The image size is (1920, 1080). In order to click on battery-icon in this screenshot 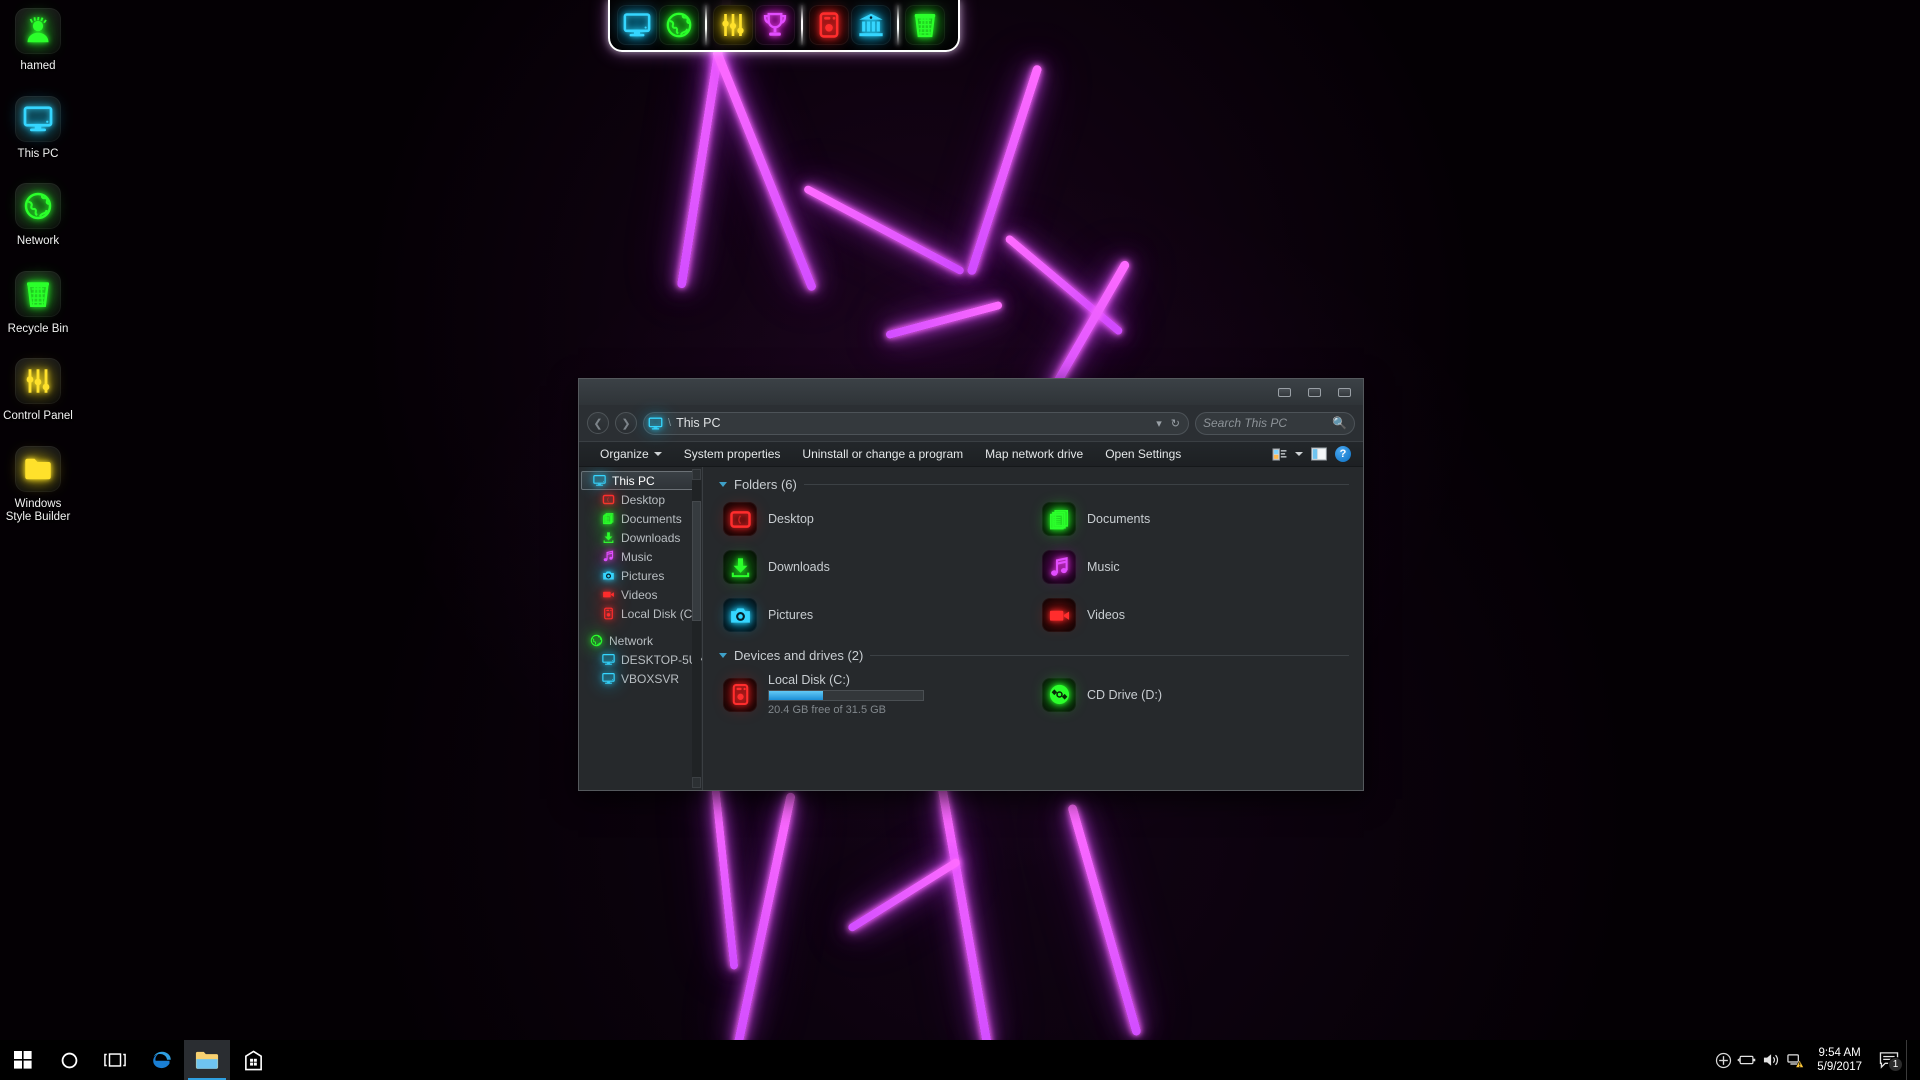, I will do `click(1747, 1060)`.